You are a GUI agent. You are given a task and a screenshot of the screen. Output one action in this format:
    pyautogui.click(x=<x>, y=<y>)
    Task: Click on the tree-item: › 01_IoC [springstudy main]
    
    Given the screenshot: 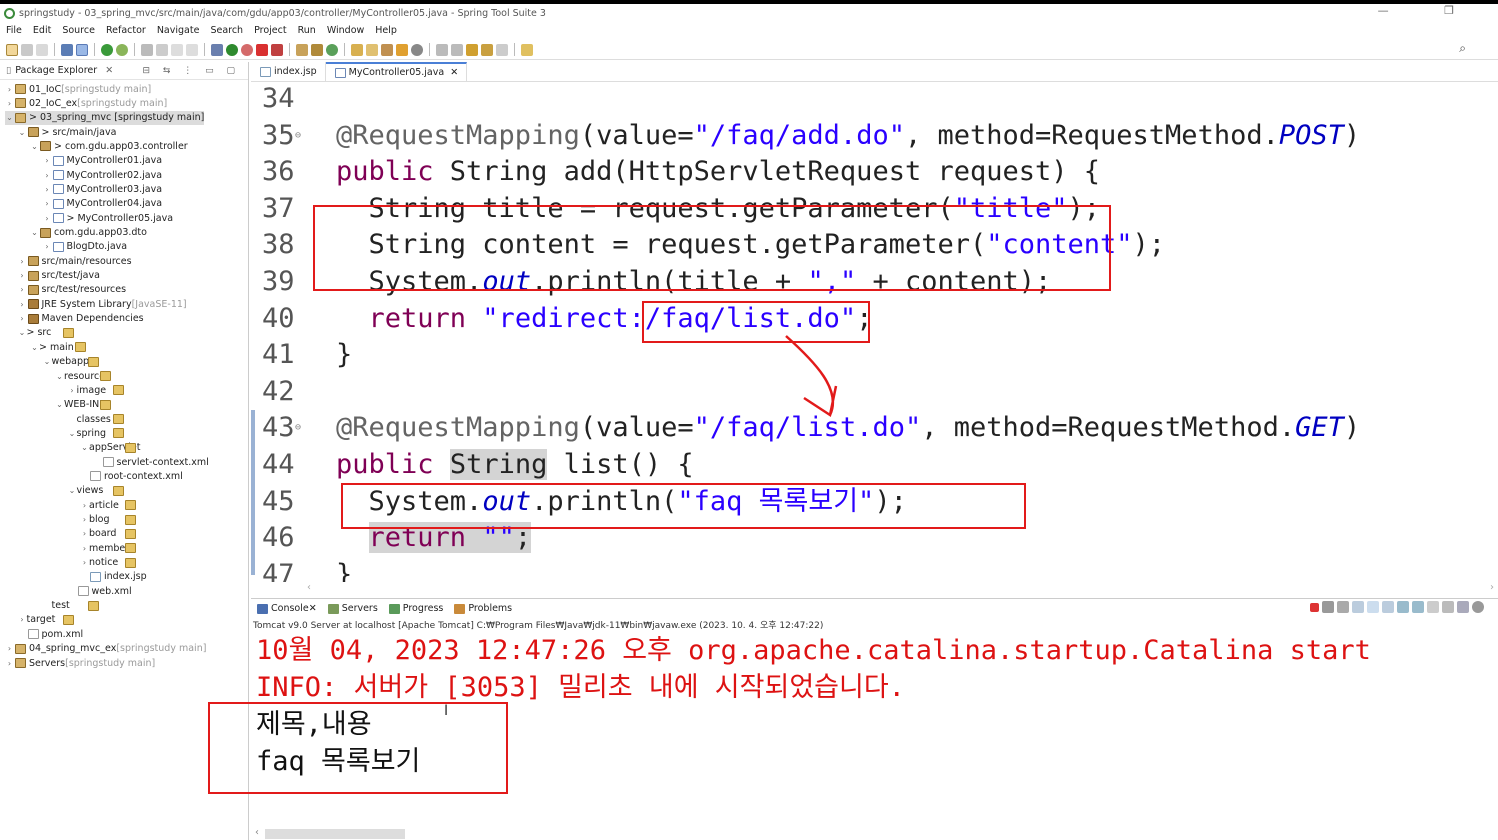 What is the action you would take?
    pyautogui.click(x=78, y=89)
    